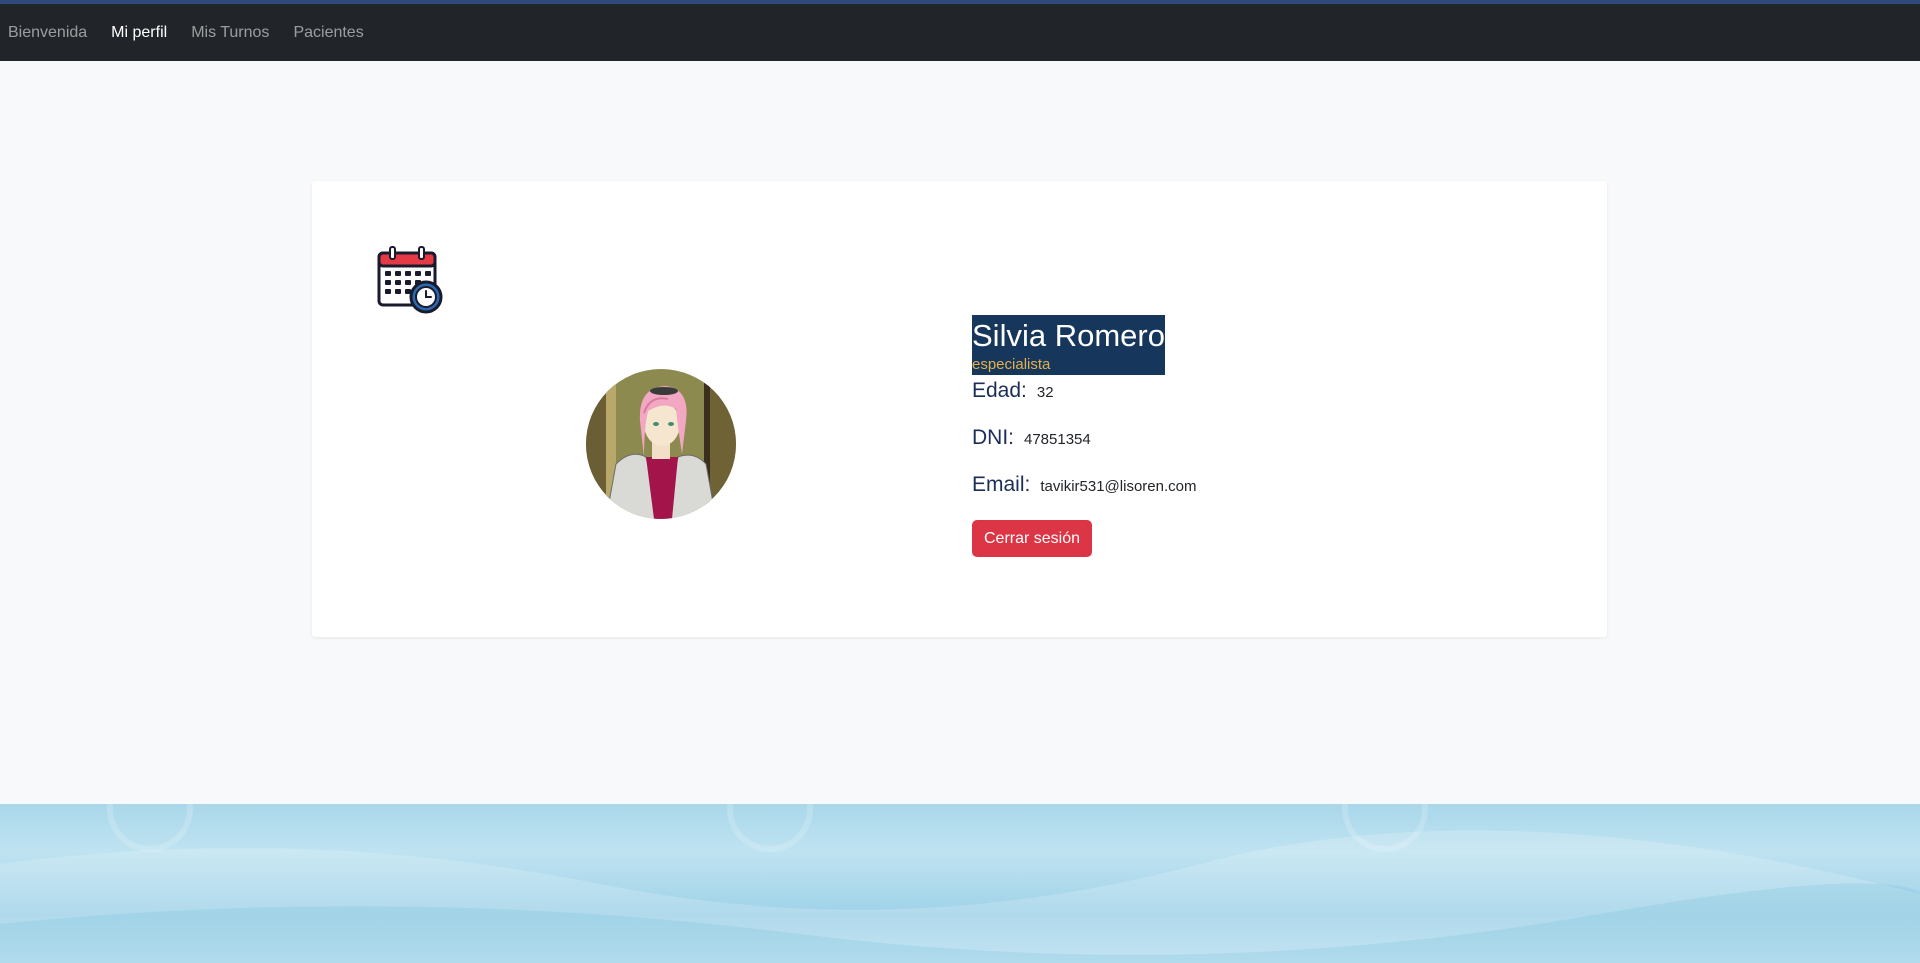  I want to click on field-label: DNI:, so click(993, 437).